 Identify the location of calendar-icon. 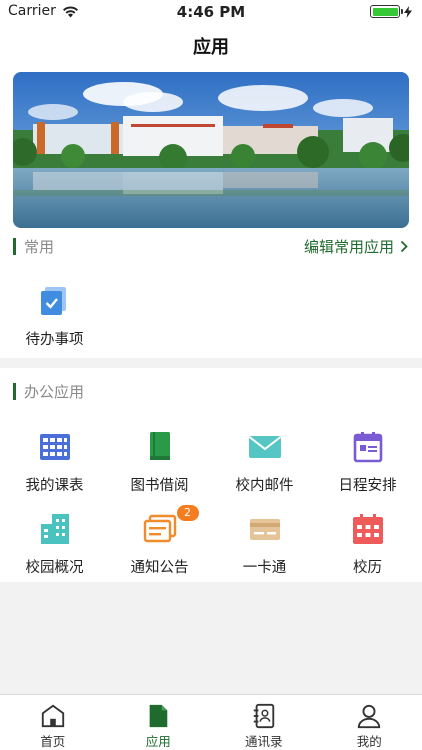
(367, 447).